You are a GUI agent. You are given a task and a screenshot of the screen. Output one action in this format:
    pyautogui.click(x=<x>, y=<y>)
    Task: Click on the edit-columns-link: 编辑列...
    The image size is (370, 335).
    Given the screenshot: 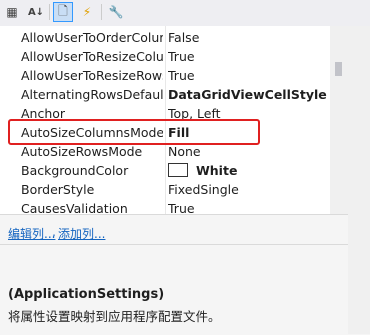 What is the action you would take?
    pyautogui.click(x=31, y=233)
    